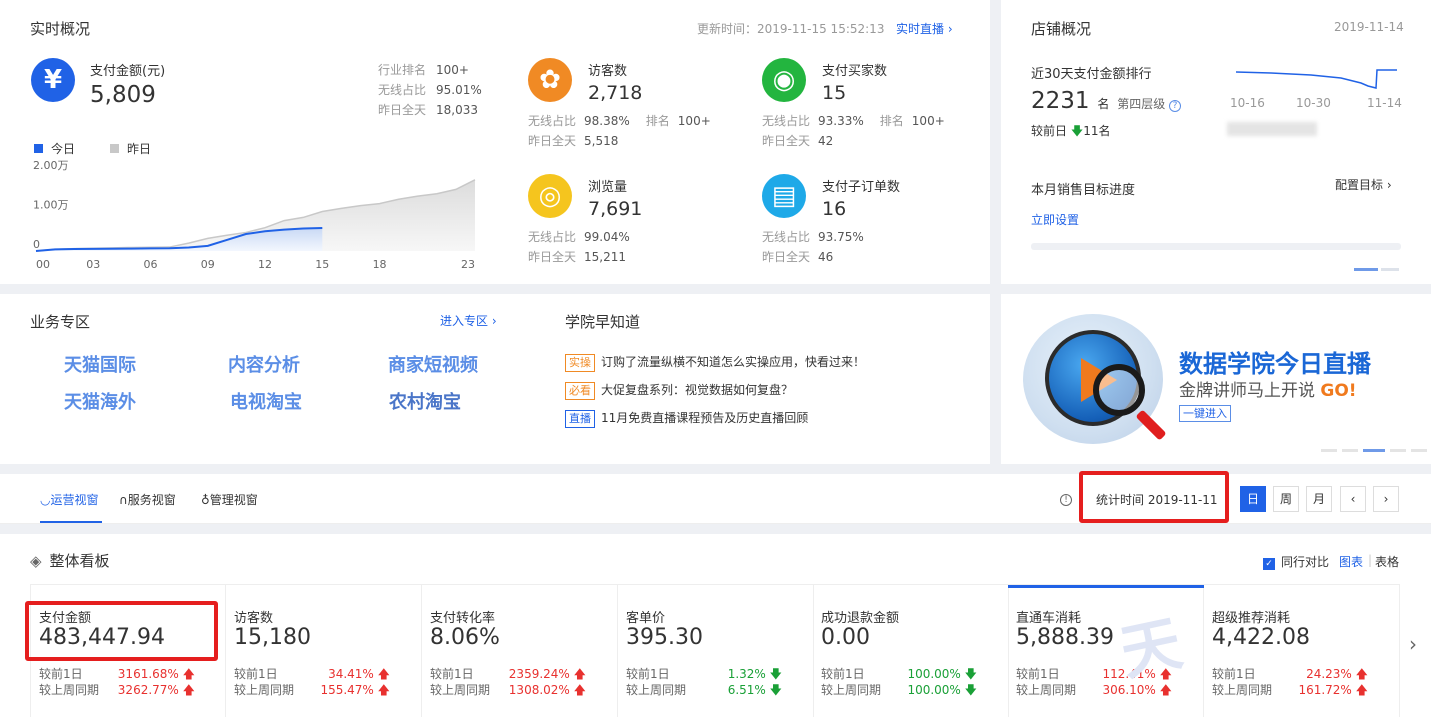  I want to click on enter-zone-link: 进入专区 ›, so click(468, 320).